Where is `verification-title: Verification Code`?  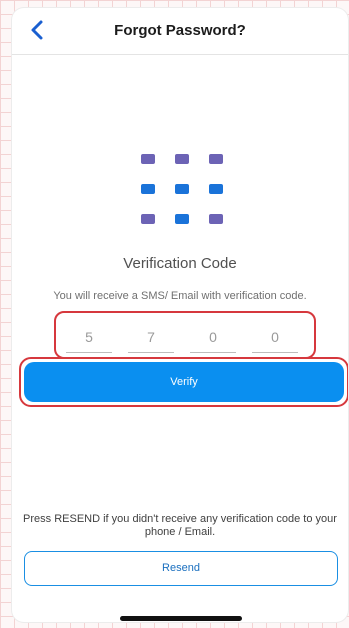 verification-title: Verification Code is located at coordinates (180, 263).